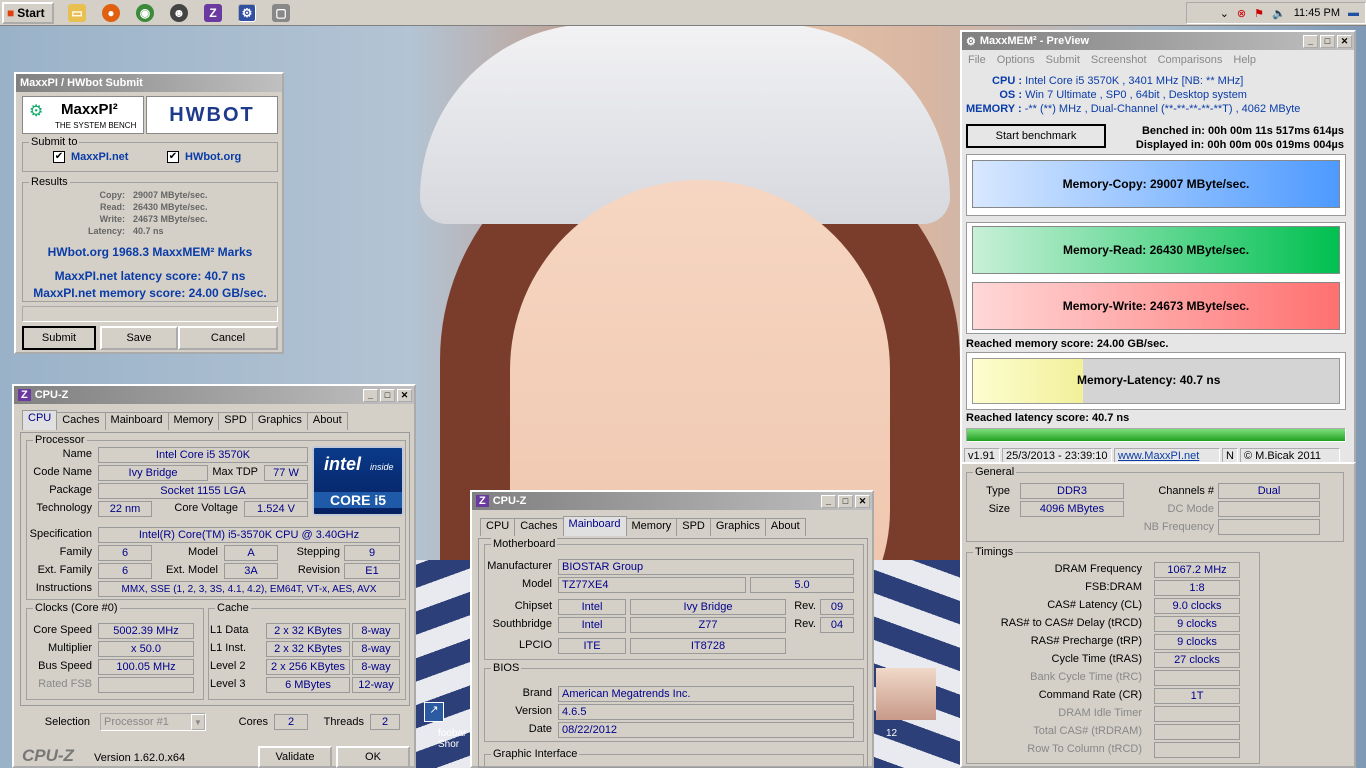 The image size is (1366, 768). What do you see at coordinates (229, 630) in the screenshot?
I see `cache-level-label: L1 Data` at bounding box center [229, 630].